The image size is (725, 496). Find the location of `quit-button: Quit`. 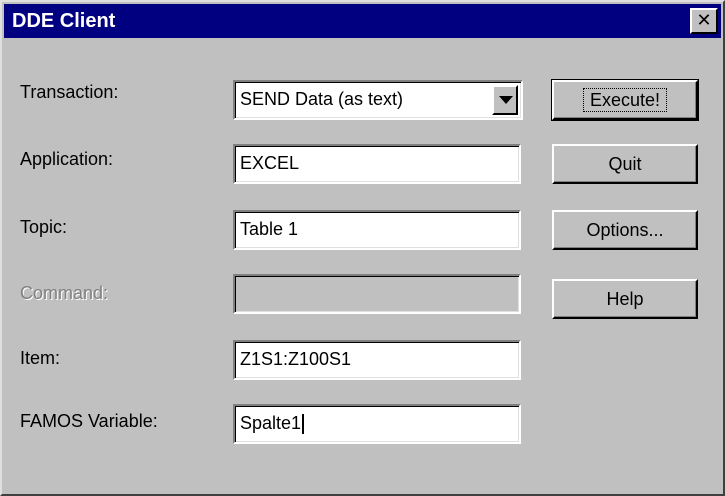

quit-button: Quit is located at coordinates (625, 164).